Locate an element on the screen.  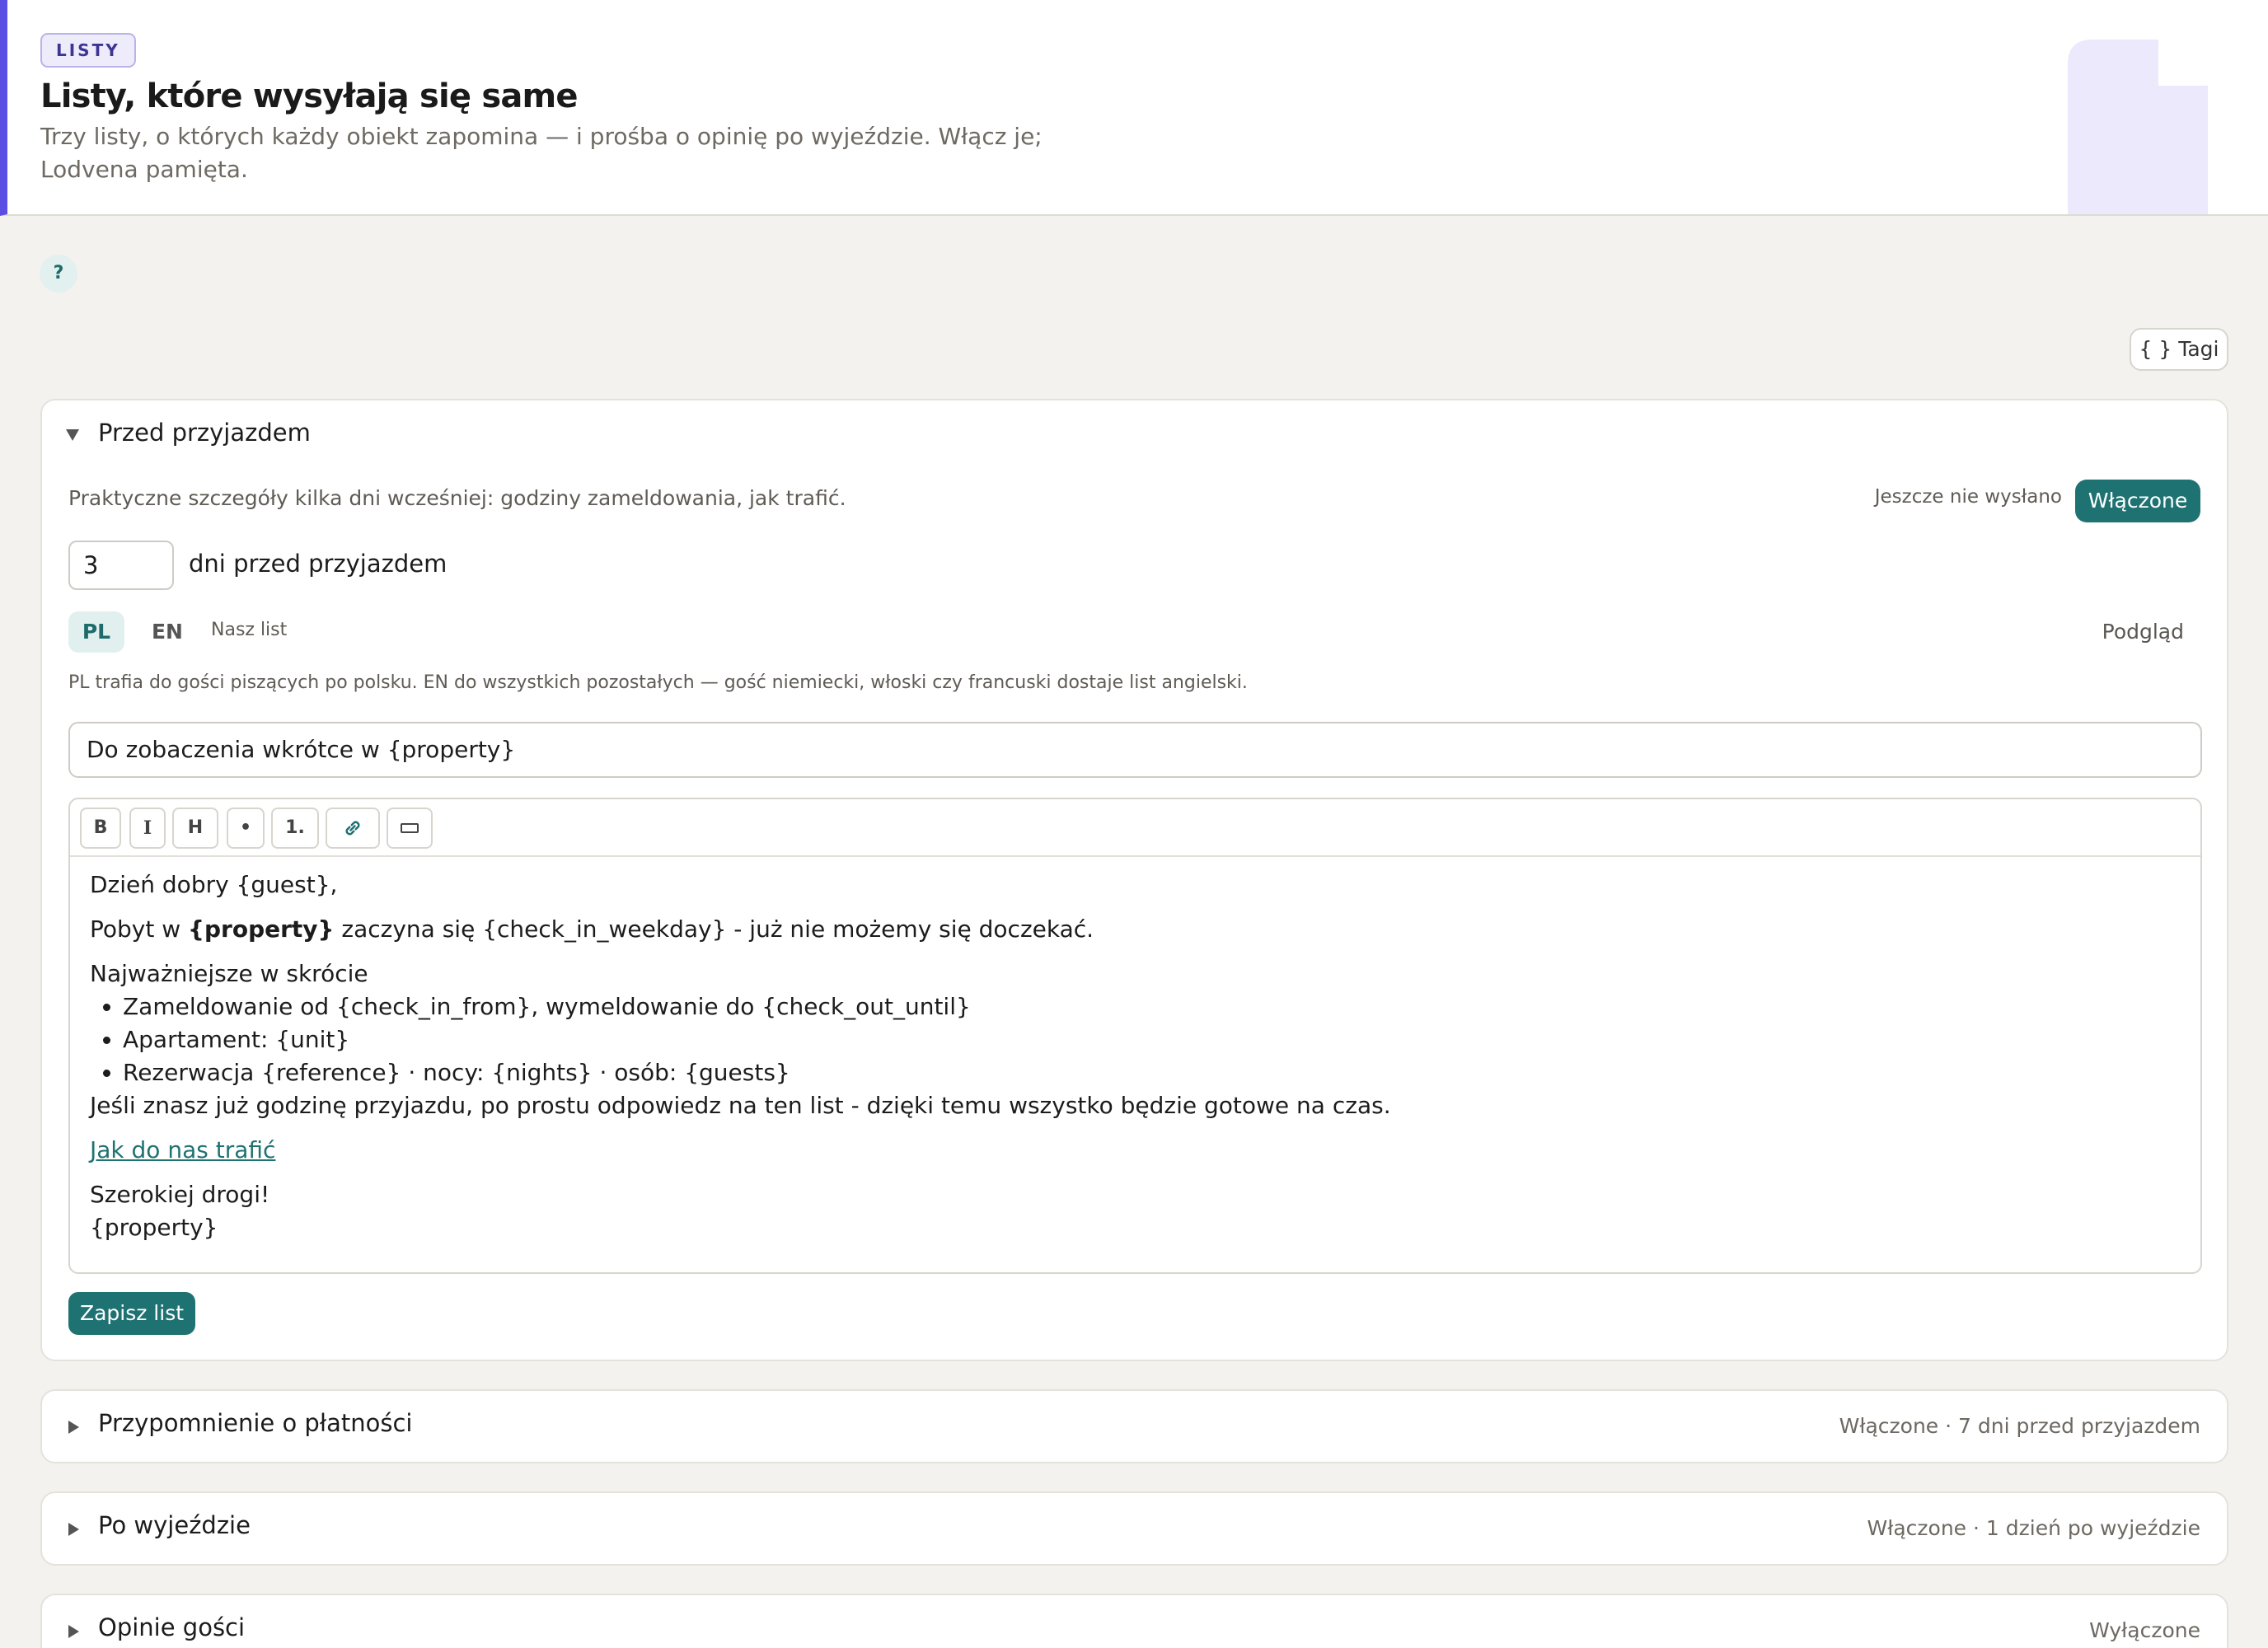
closing-line: Szerokiej drogi! is located at coordinates (180, 1194).